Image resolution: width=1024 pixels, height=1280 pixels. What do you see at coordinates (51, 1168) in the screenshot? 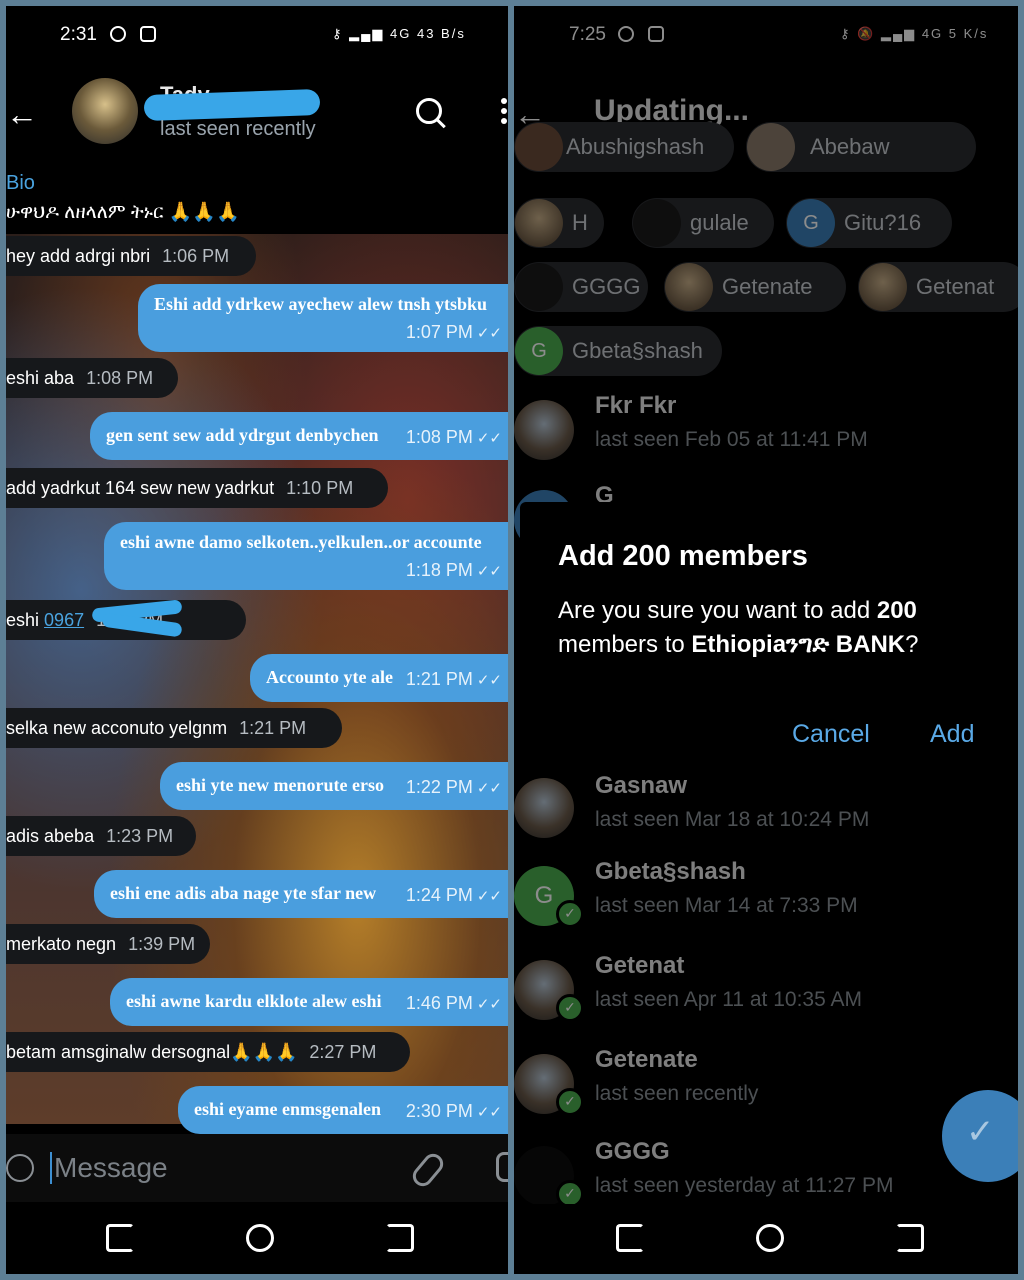
I see `text-cursor` at bounding box center [51, 1168].